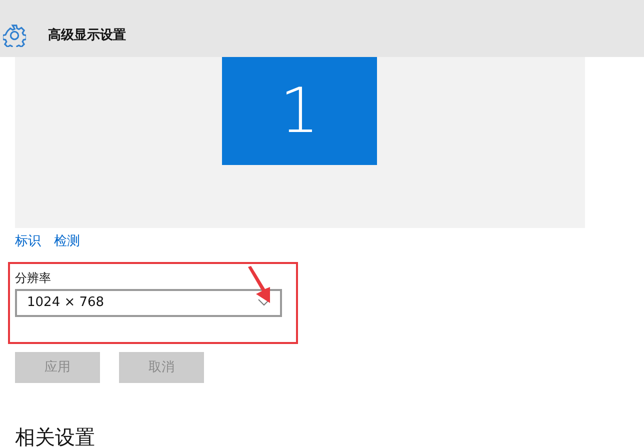 This screenshot has width=644, height=447. Describe the element at coordinates (264, 302) in the screenshot. I see `chevron-down-icon` at that location.